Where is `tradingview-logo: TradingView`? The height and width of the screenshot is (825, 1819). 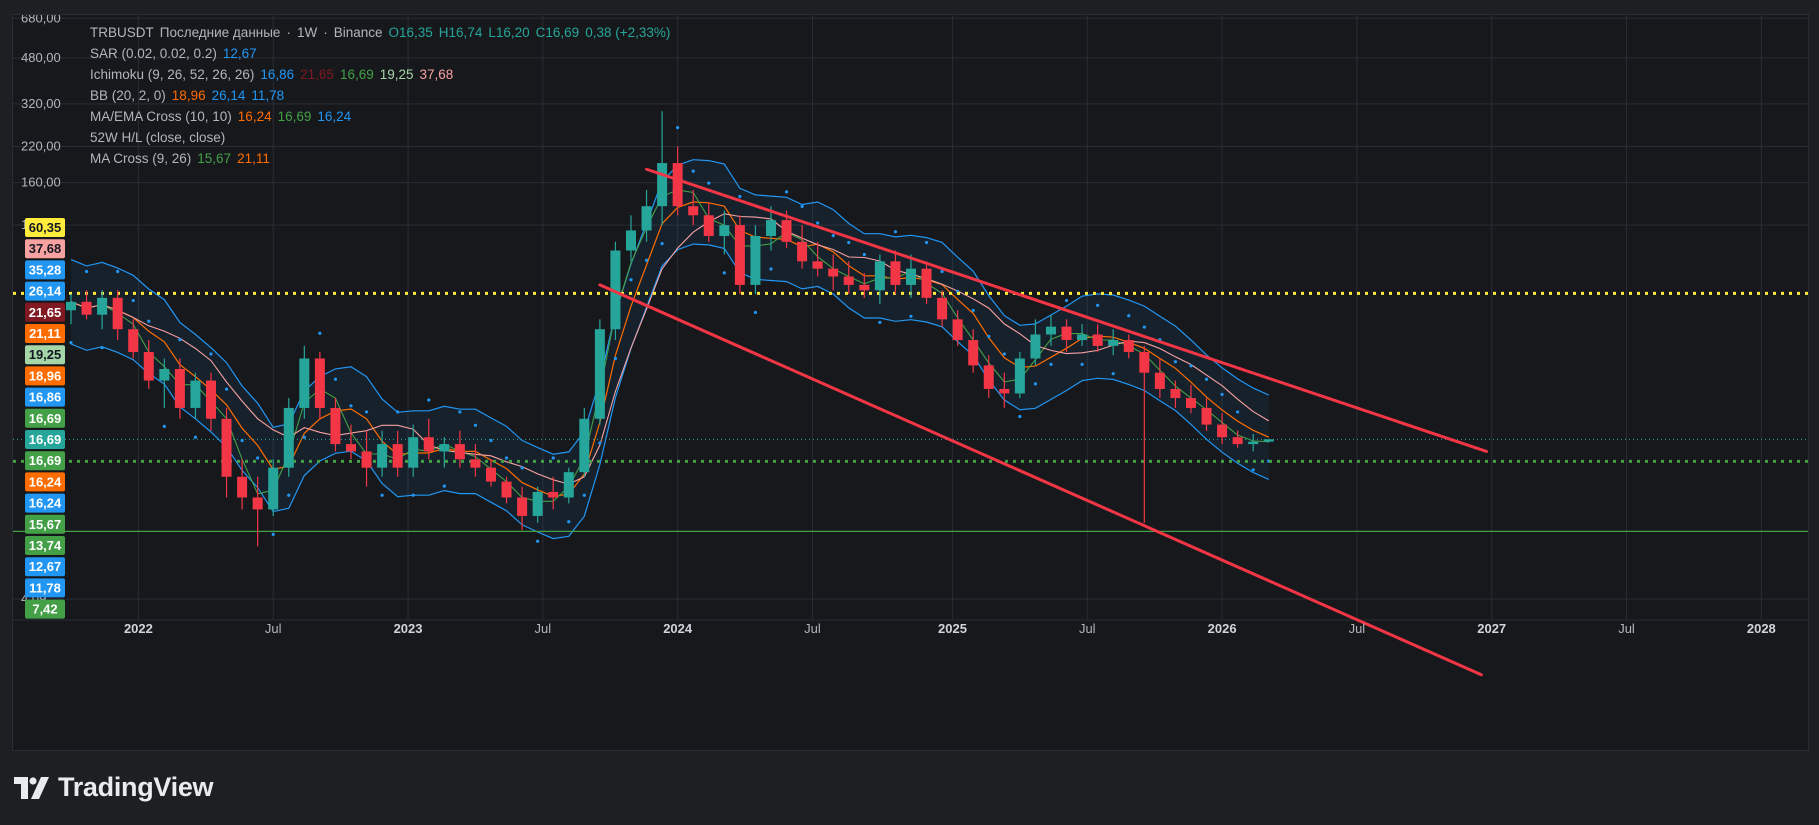
tradingview-logo: TradingView is located at coordinates (114, 787).